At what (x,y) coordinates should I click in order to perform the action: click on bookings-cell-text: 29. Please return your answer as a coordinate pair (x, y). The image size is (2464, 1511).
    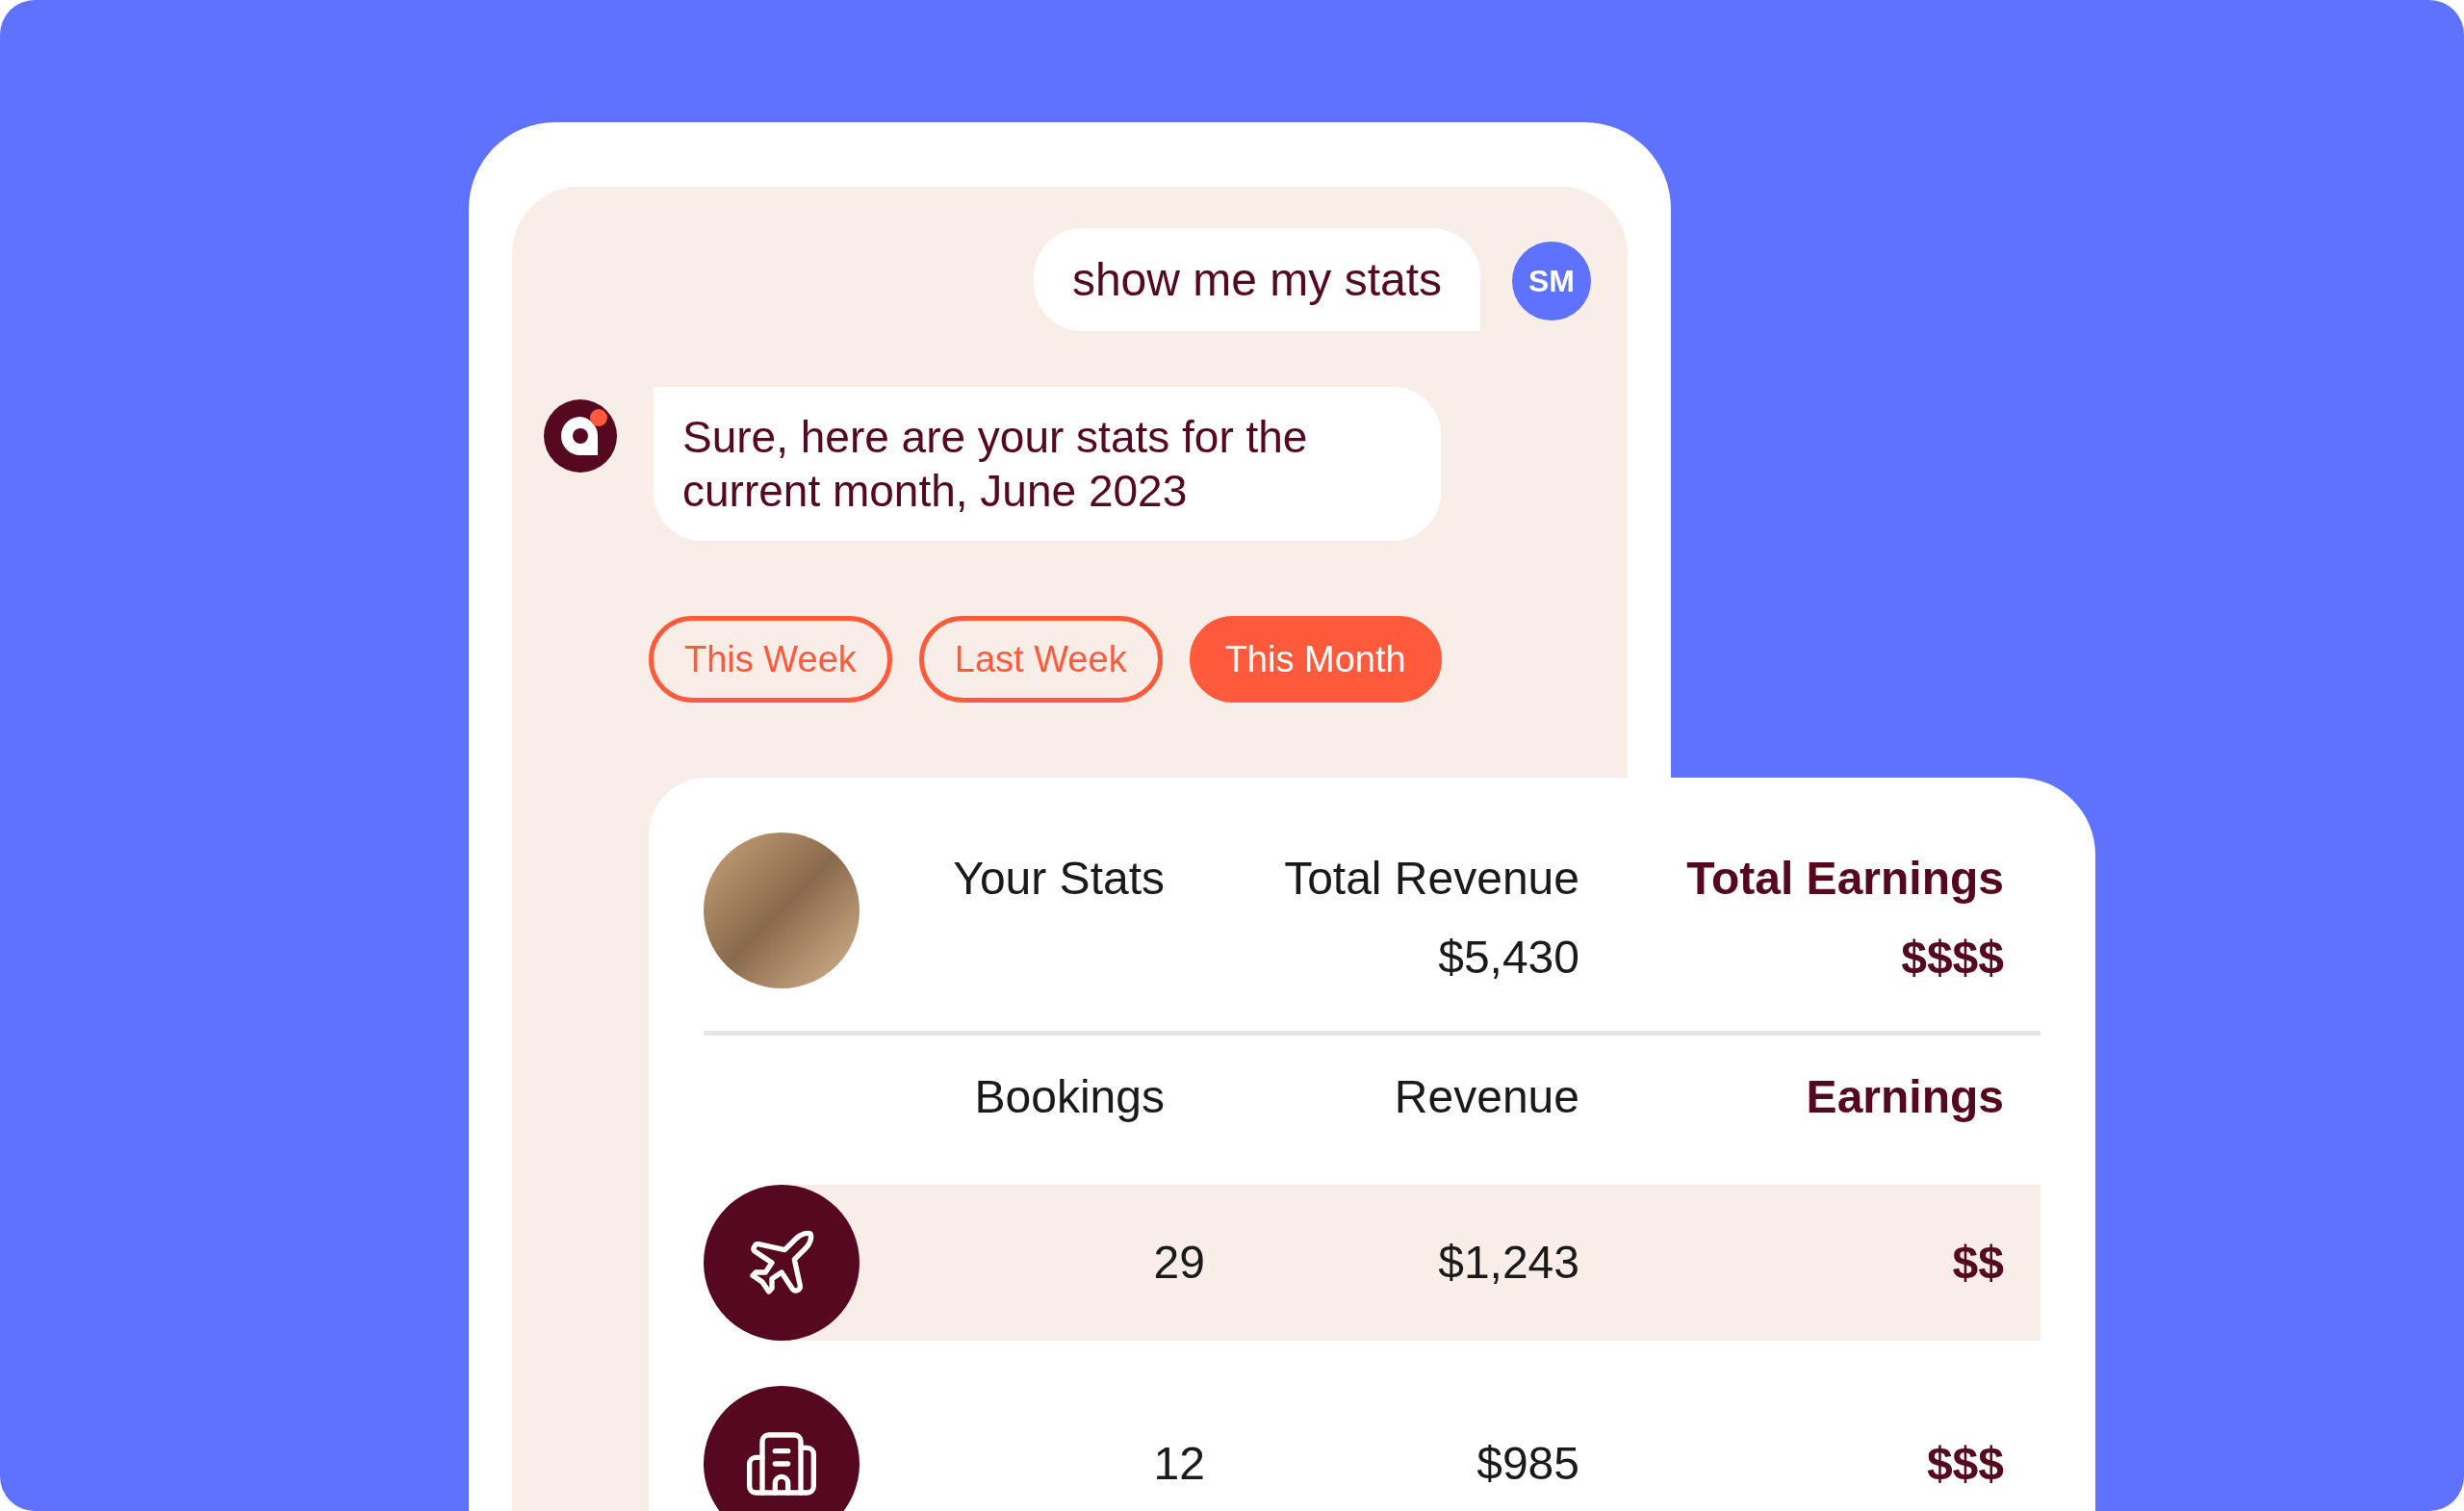
    Looking at the image, I should click on (1179, 1263).